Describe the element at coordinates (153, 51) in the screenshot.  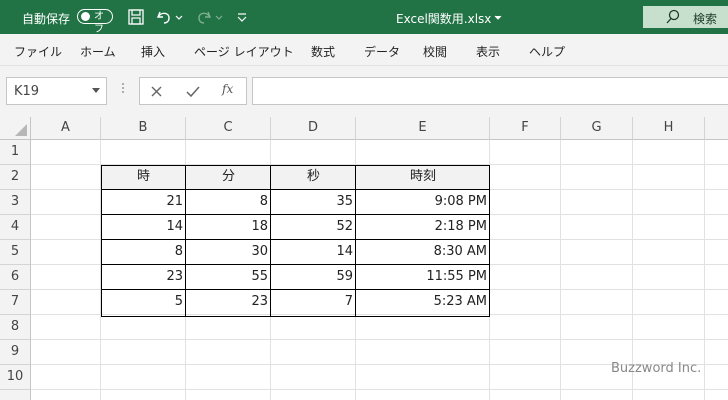
I see `tab-insert: 挿入` at that location.